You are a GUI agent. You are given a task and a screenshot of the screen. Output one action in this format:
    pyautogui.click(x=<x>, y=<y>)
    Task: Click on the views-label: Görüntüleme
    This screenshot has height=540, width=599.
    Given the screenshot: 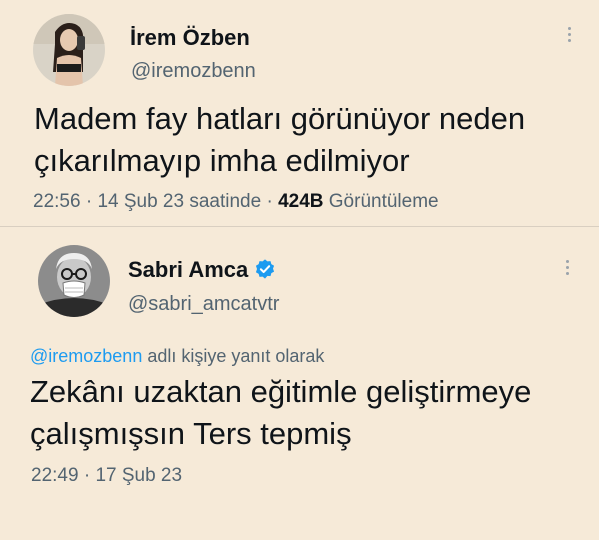 What is the action you would take?
    pyautogui.click(x=383, y=201)
    